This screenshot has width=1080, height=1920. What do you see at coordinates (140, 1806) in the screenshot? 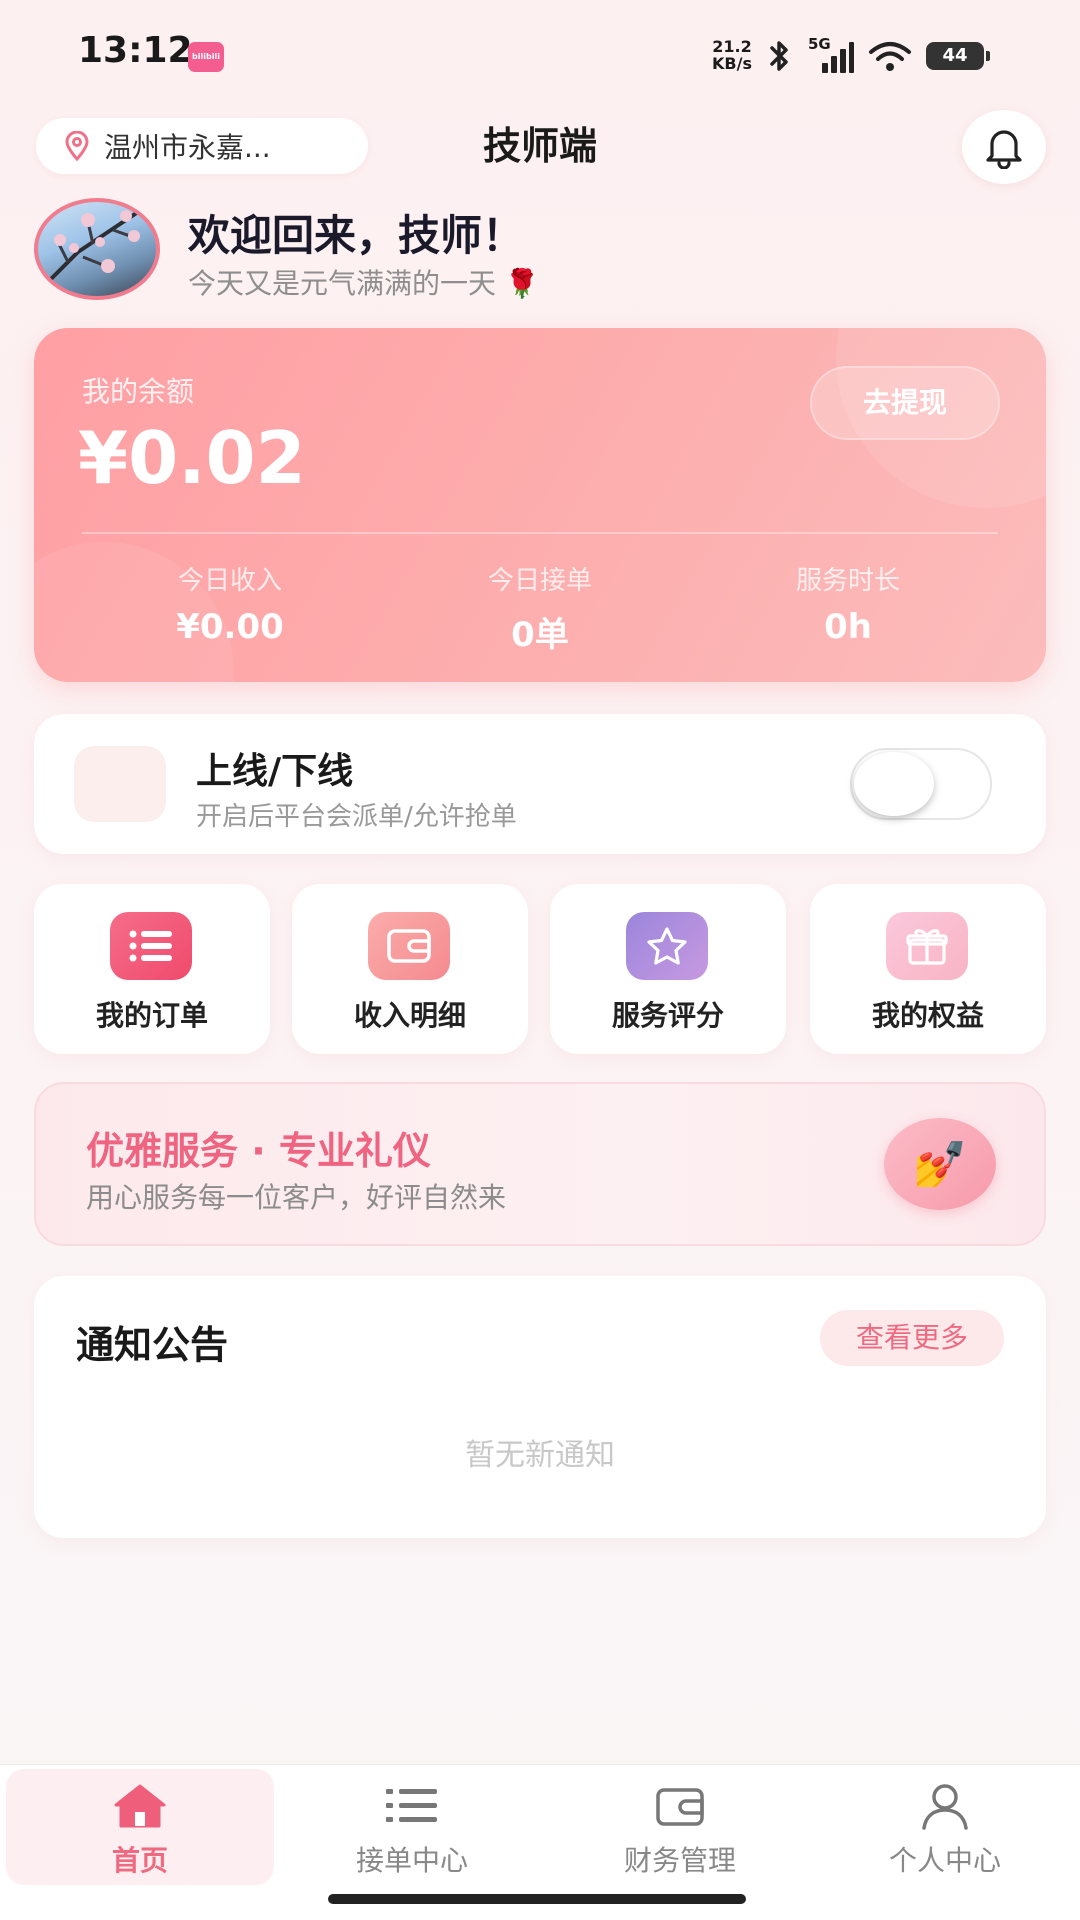
I see `home-icon` at bounding box center [140, 1806].